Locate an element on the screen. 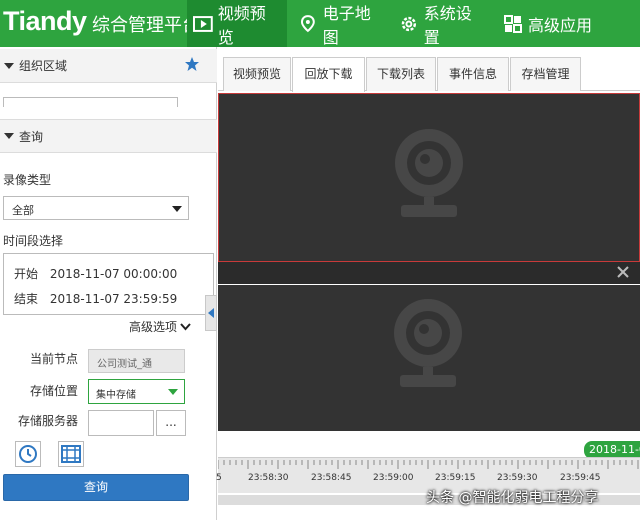  video-play-icon is located at coordinates (203, 23).